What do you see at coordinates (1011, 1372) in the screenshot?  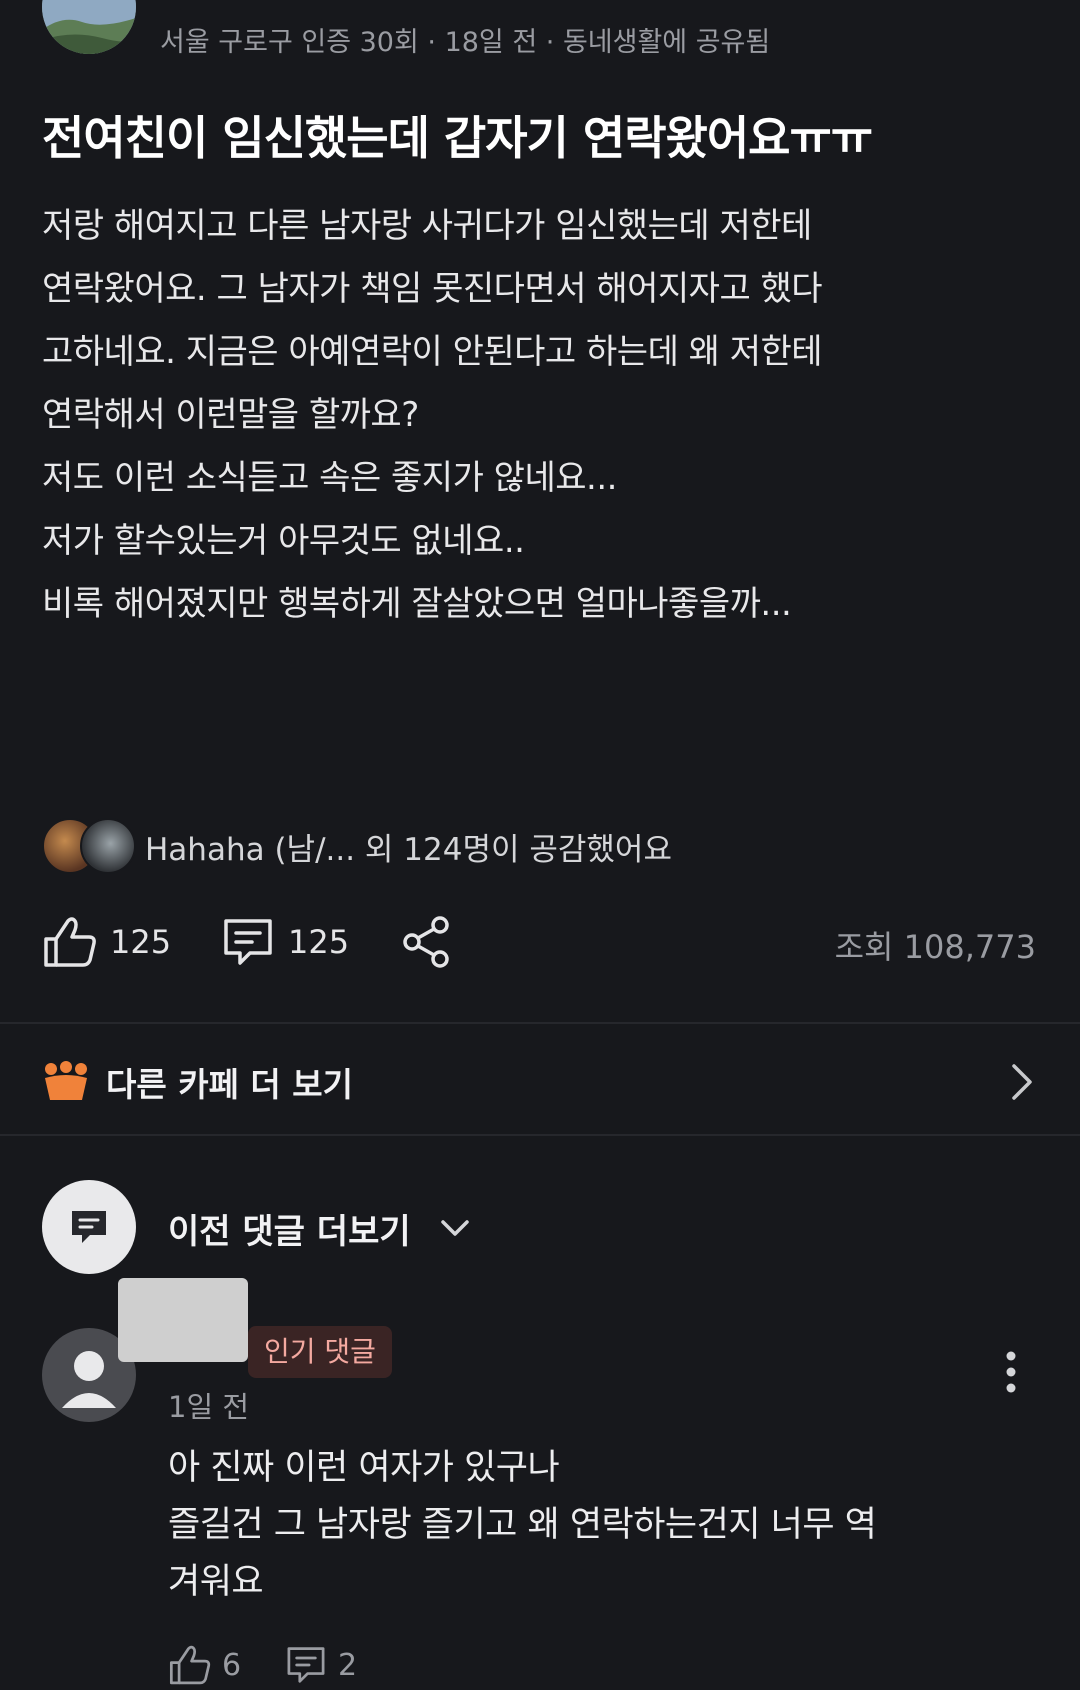 I see `more-options-icon` at bounding box center [1011, 1372].